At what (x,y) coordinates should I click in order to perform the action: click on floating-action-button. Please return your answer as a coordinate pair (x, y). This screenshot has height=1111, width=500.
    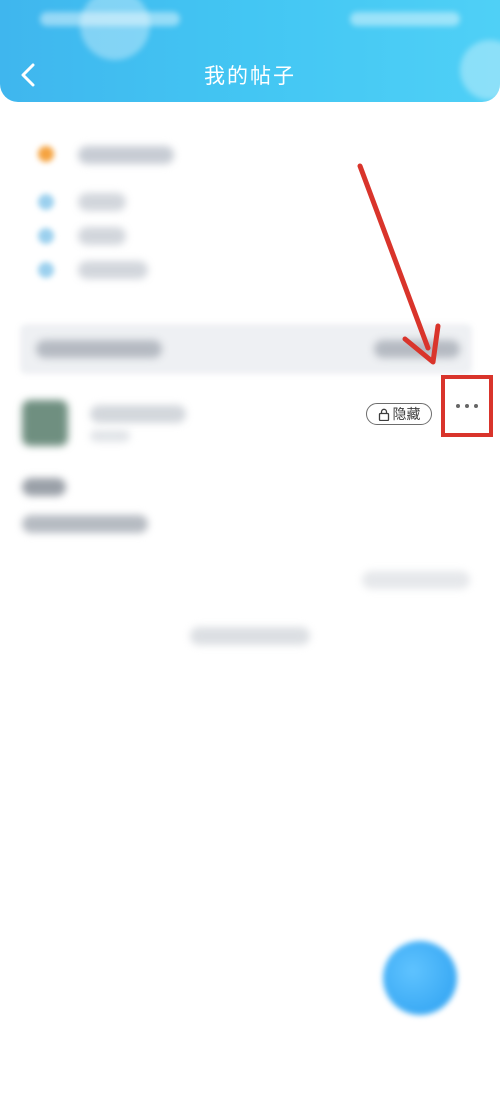
    Looking at the image, I should click on (420, 978).